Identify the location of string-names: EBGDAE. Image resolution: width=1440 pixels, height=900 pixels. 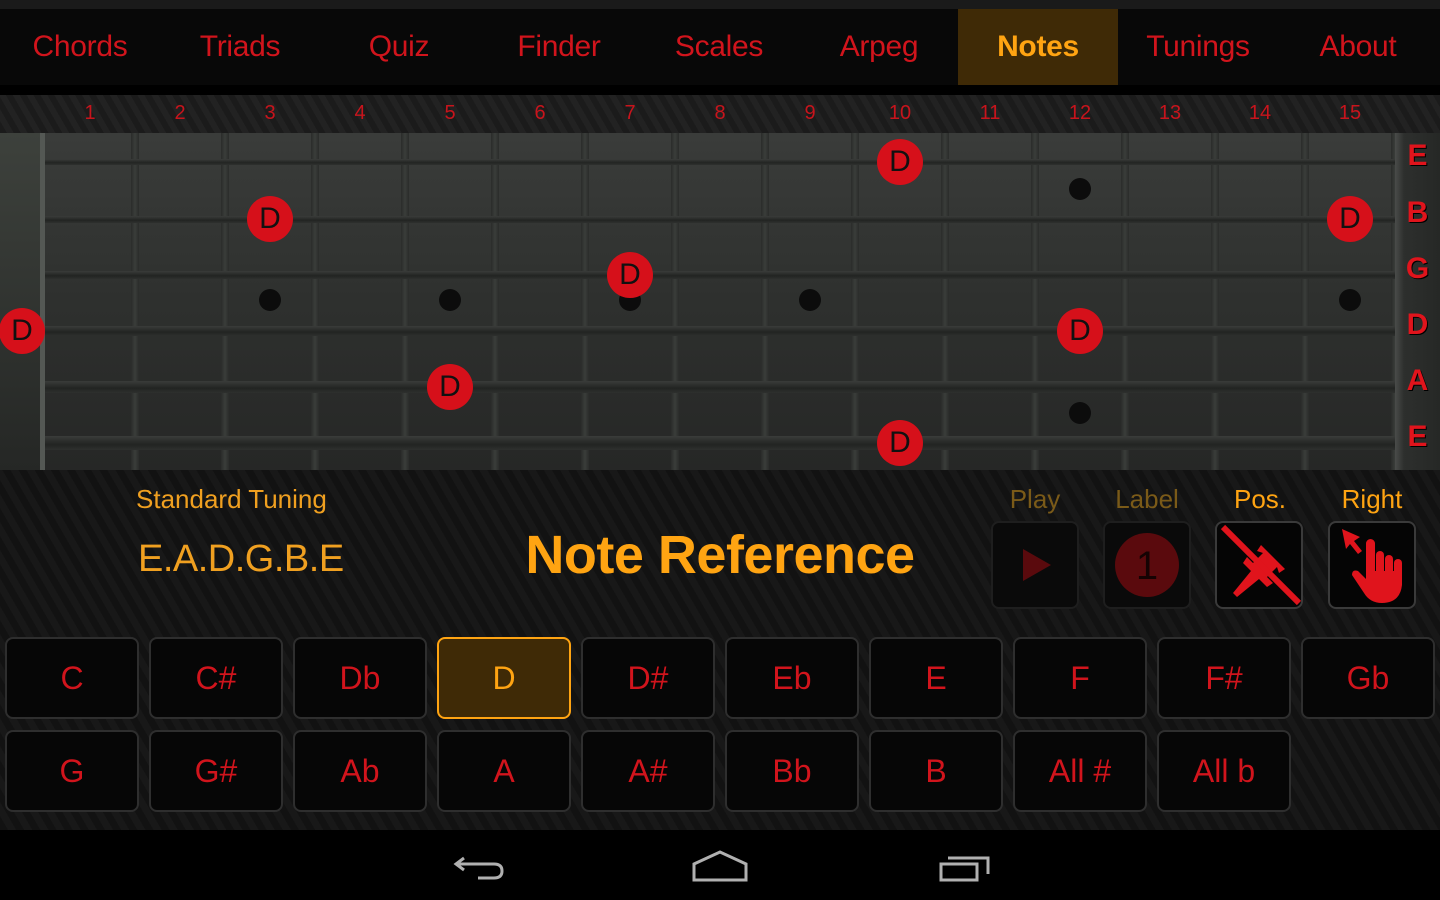
(1417, 301).